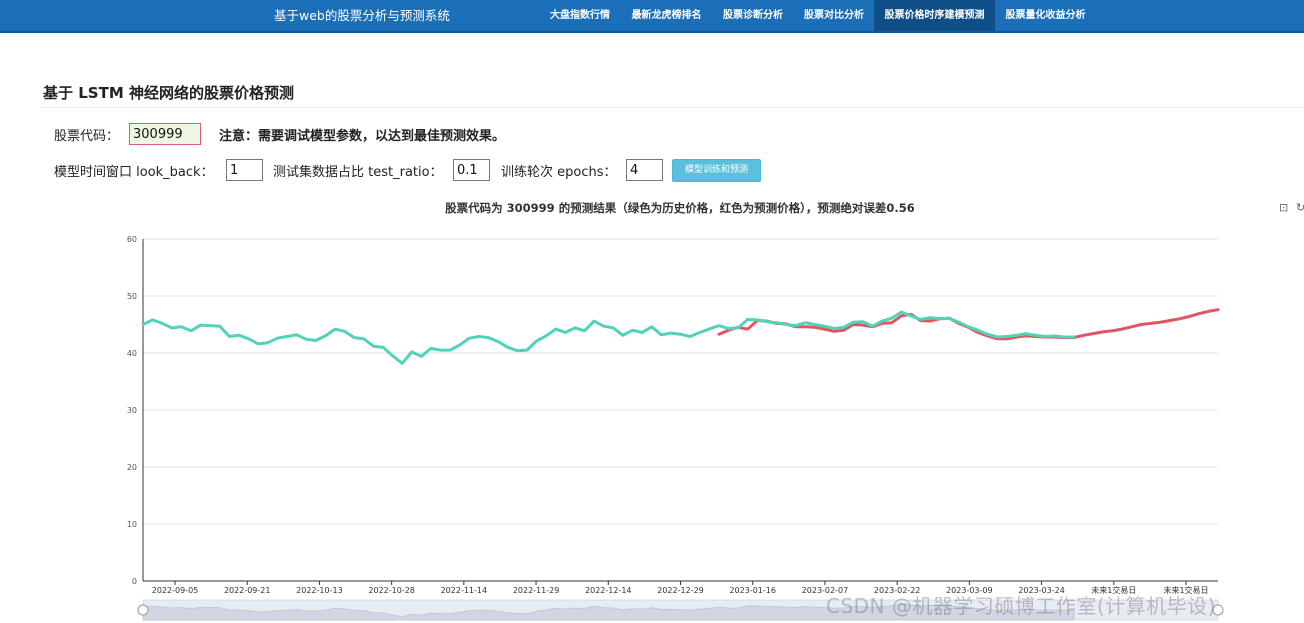  What do you see at coordinates (680, 590) in the screenshot?
I see `x-tick-label: 2022-12-29` at bounding box center [680, 590].